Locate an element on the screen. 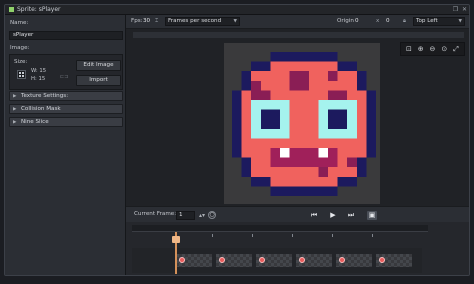  origin-preset-value: Top Left is located at coordinates (427, 21).